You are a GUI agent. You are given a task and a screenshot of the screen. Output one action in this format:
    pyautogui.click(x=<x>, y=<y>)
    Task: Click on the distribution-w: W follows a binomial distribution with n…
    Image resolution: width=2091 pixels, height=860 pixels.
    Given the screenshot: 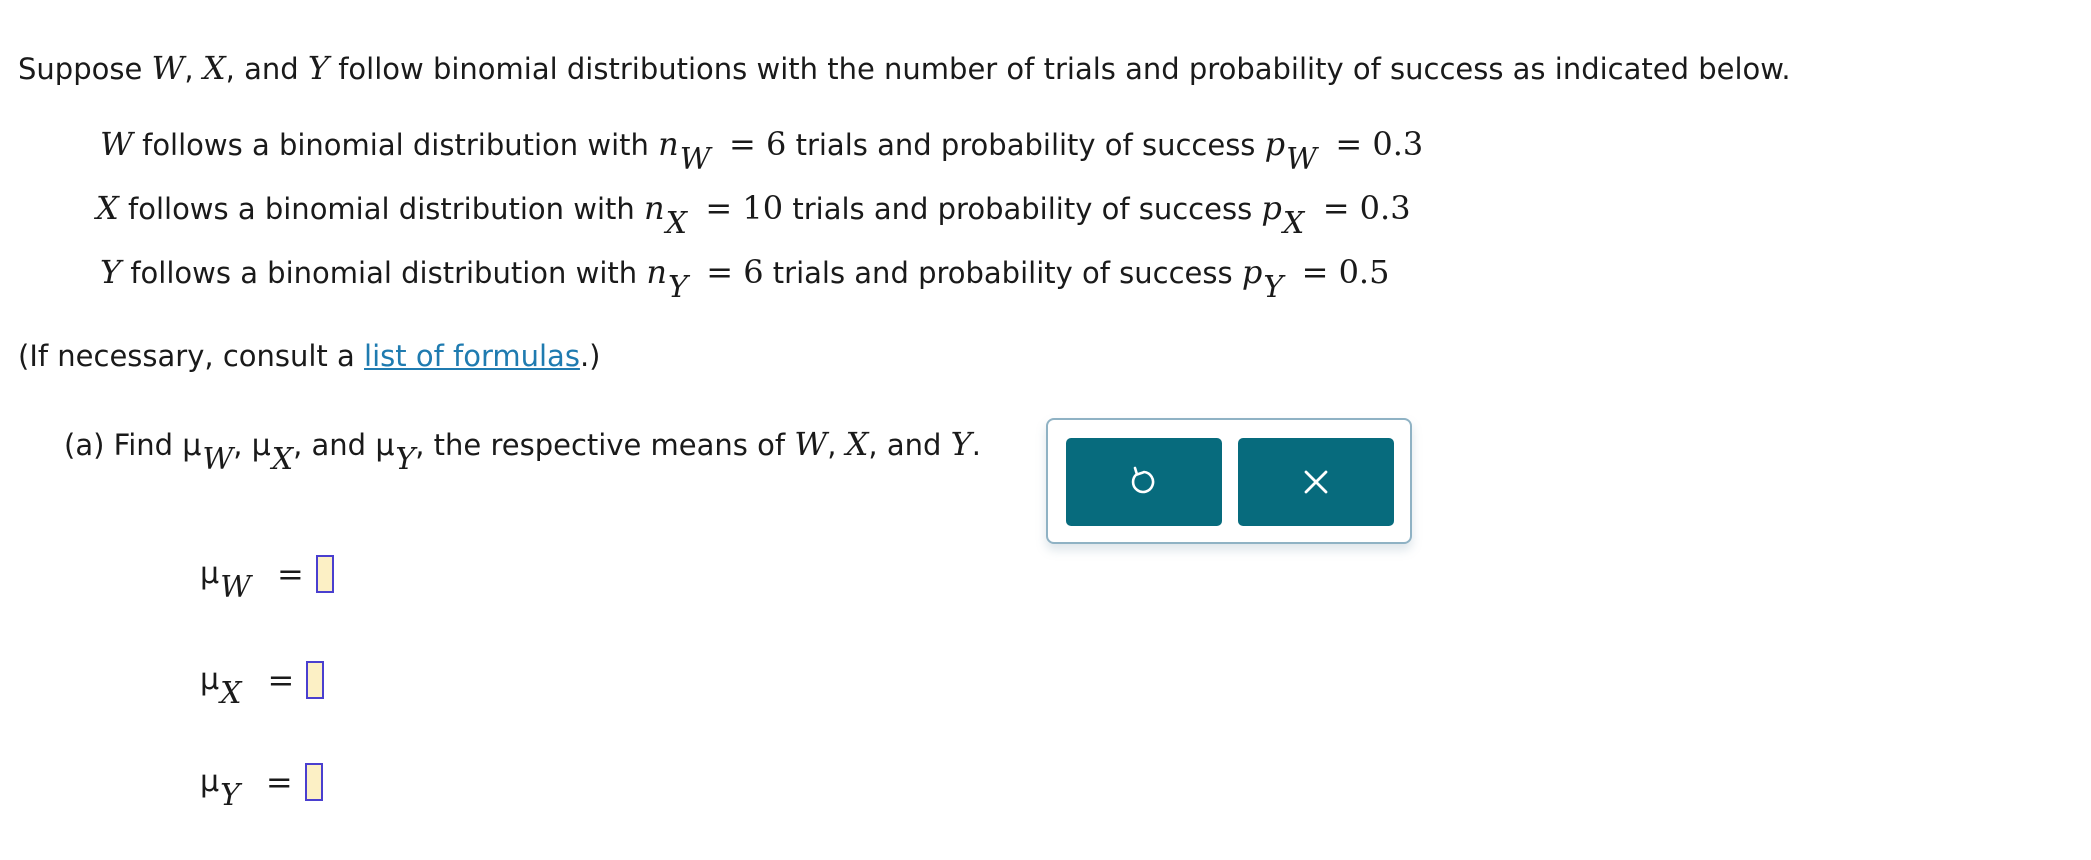 What is the action you would take?
    pyautogui.click(x=762, y=151)
    